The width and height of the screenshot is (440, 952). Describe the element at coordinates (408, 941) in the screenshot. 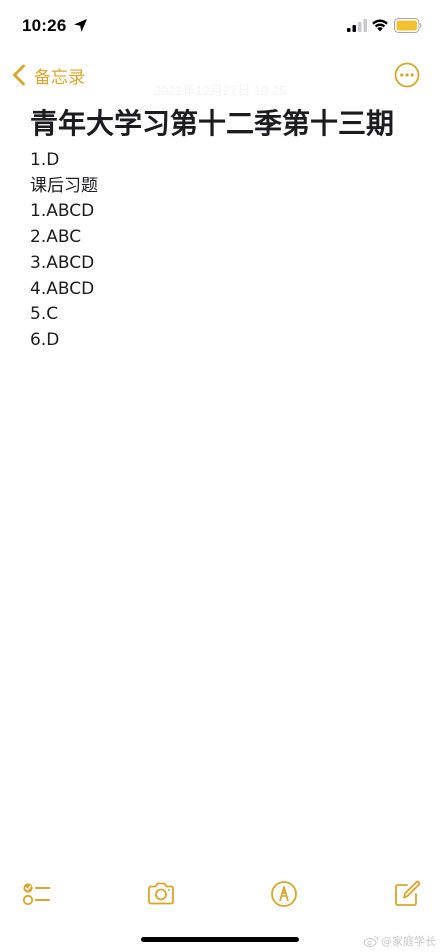

I see `watermark-text: @家庭学长` at that location.